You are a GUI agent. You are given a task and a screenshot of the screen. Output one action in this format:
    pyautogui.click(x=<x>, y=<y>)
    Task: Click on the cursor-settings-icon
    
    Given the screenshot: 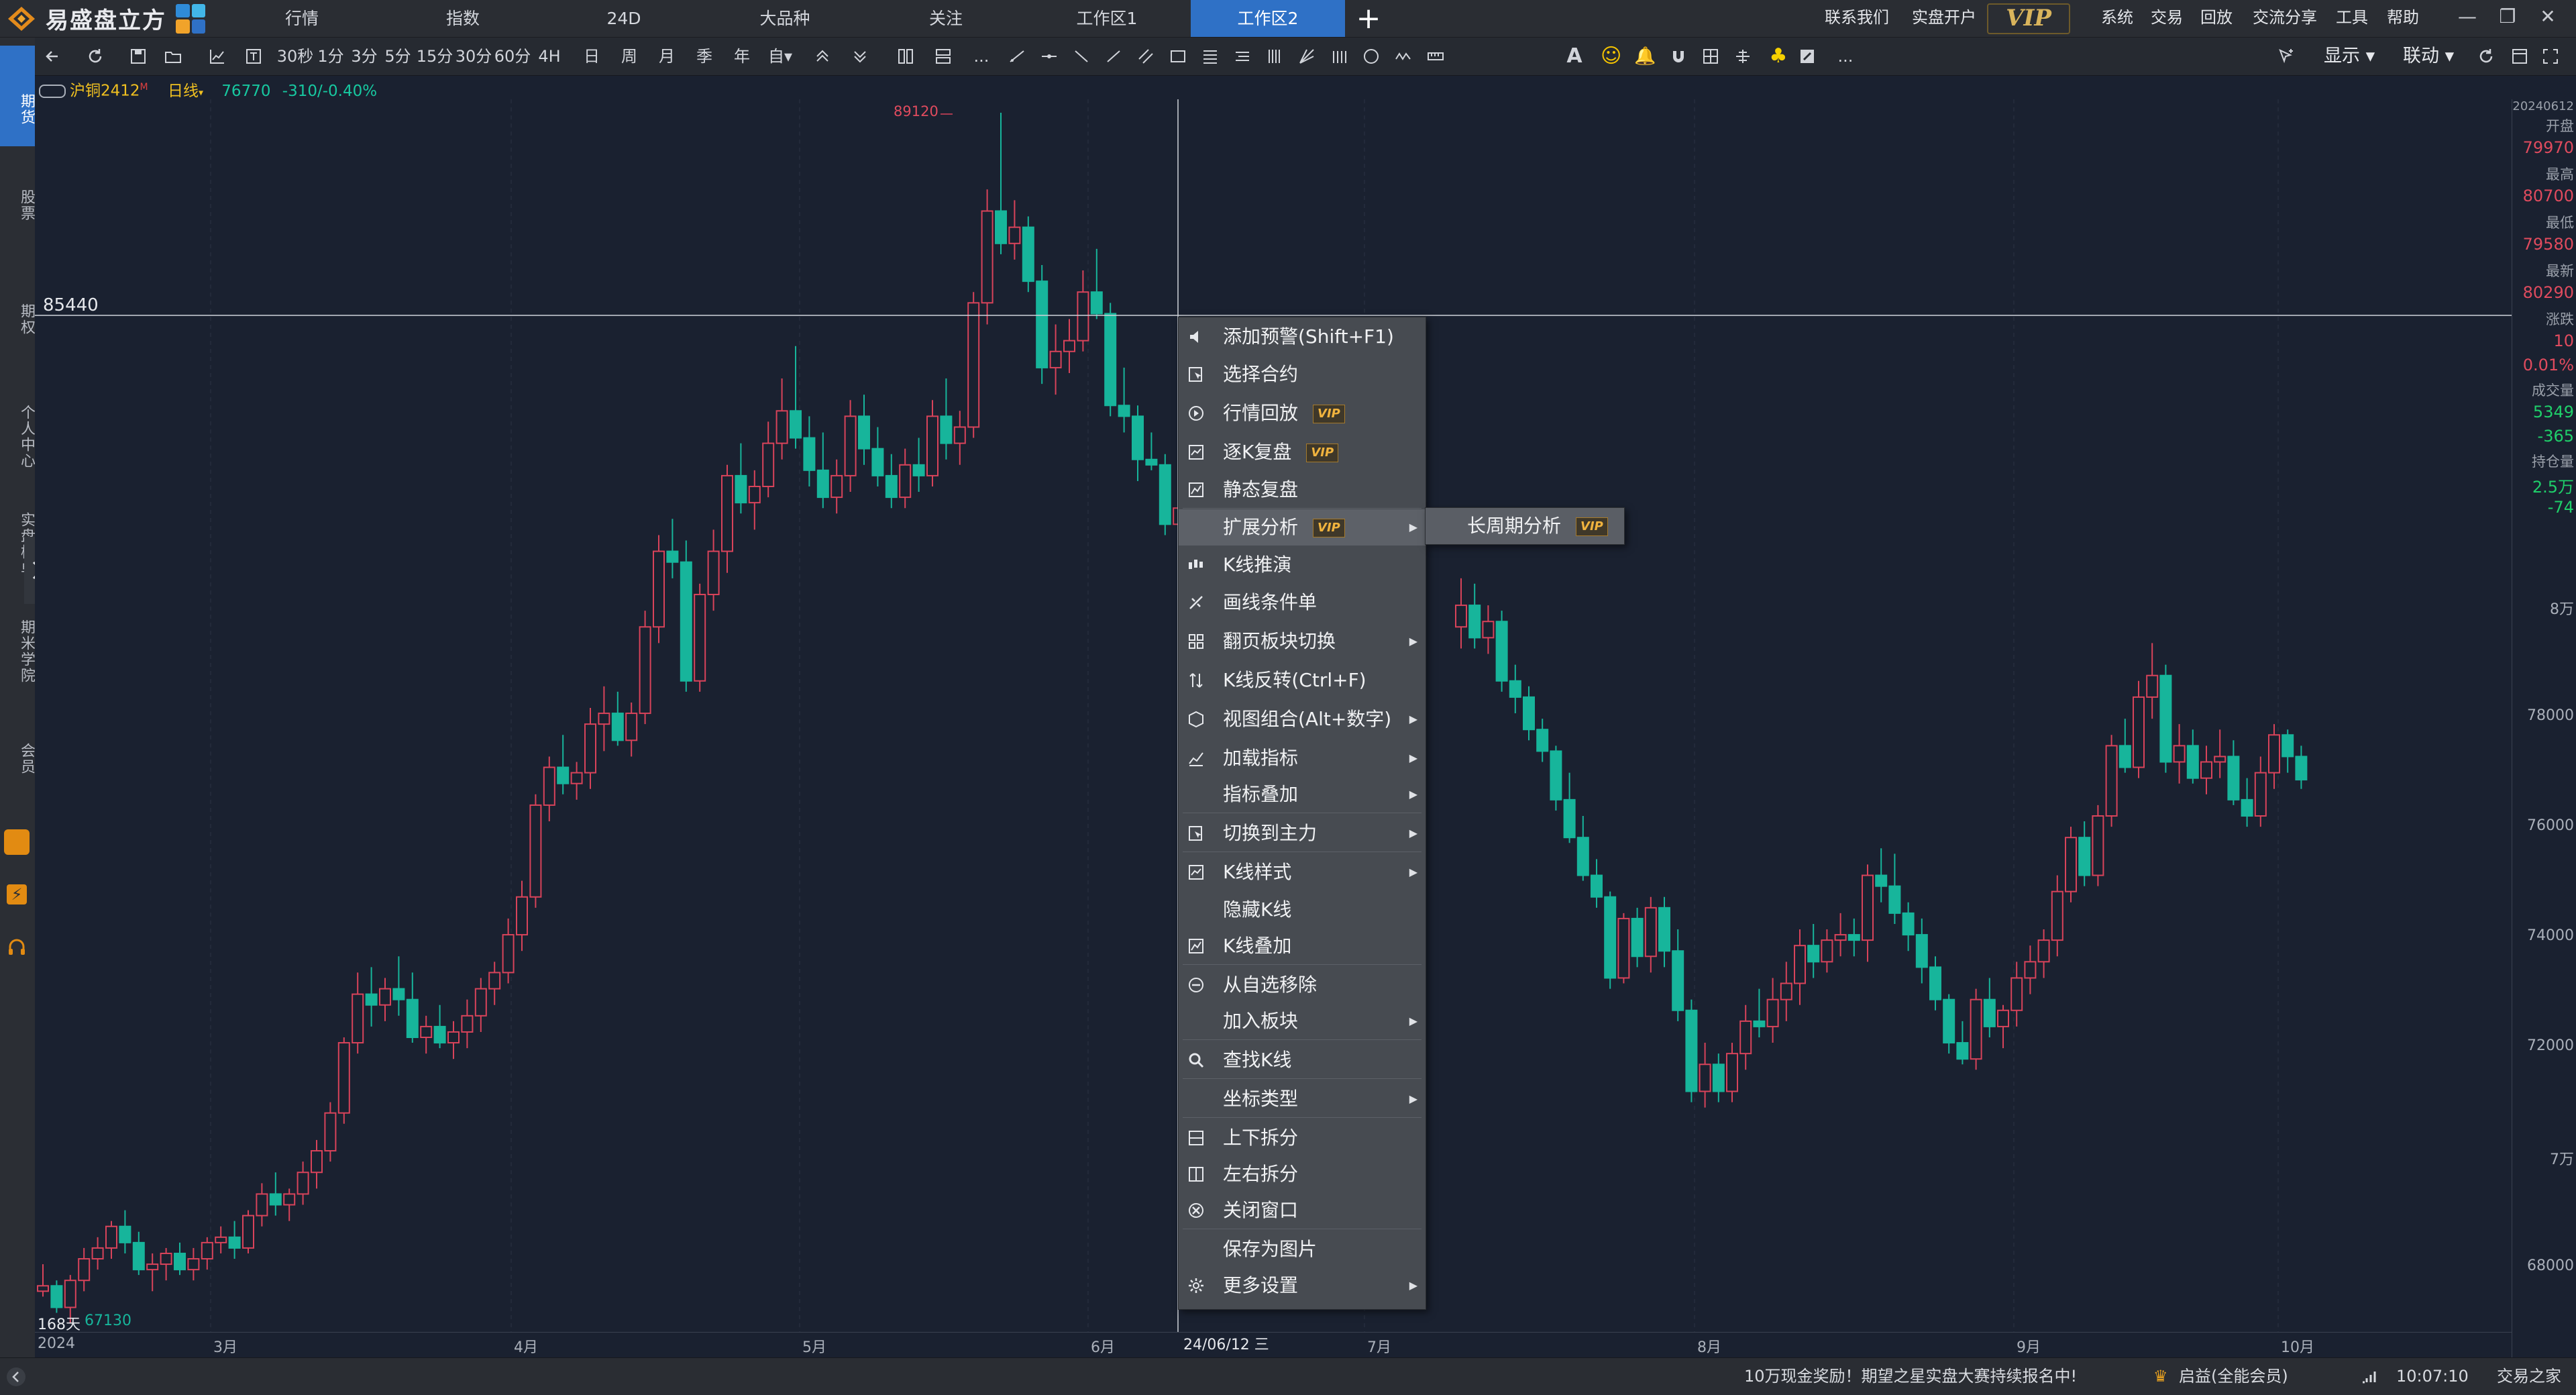 What is the action you would take?
    pyautogui.click(x=2286, y=56)
    